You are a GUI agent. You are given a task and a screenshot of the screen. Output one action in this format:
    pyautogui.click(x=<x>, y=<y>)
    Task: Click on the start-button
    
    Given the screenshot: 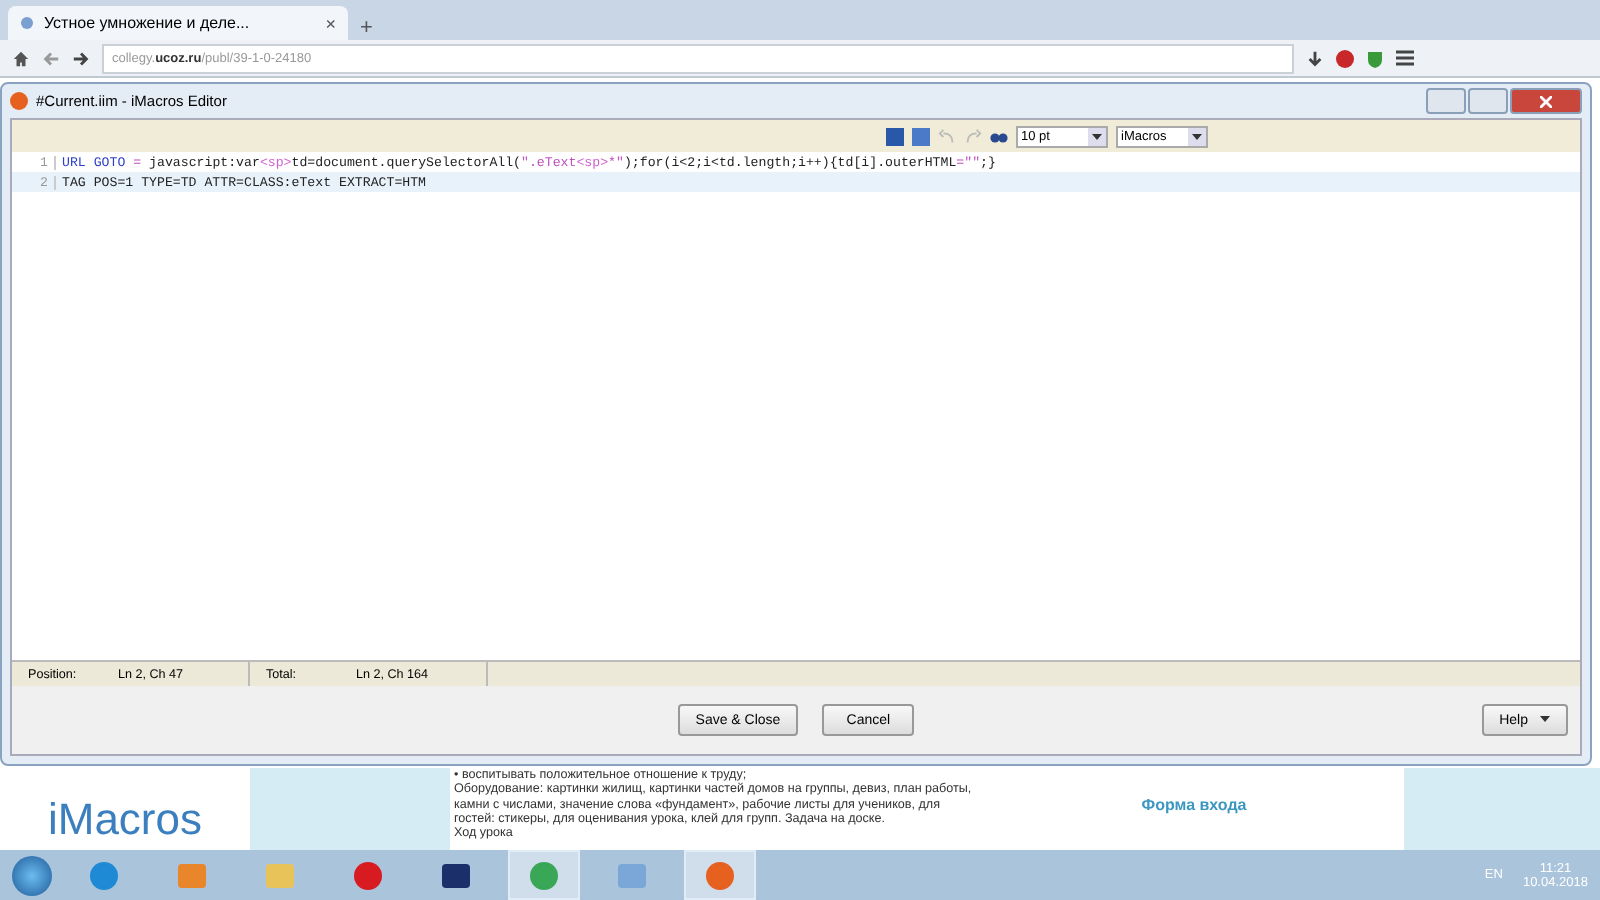 What is the action you would take?
    pyautogui.click(x=32, y=875)
    